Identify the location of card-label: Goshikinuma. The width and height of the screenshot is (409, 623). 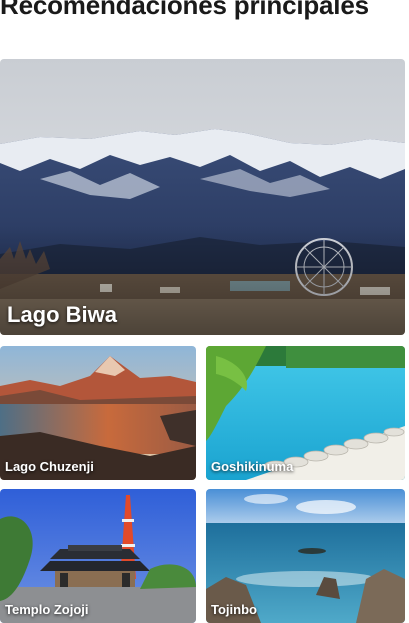
(252, 466).